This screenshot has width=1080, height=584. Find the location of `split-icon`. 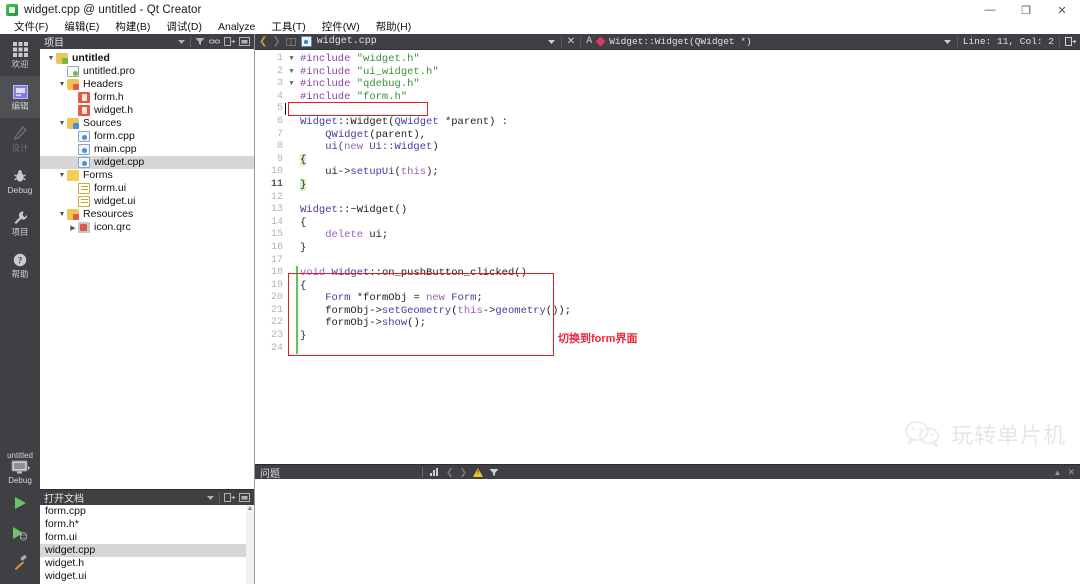

split-icon is located at coordinates (290, 42).